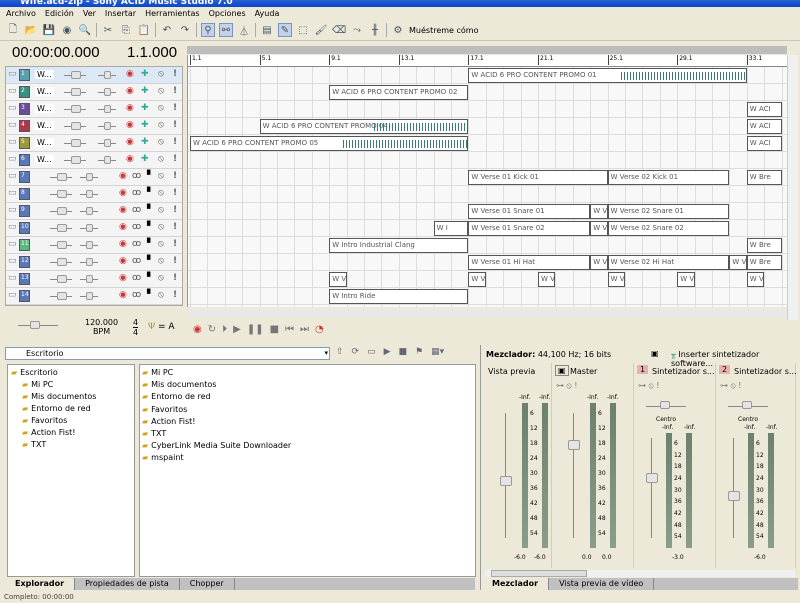 This screenshot has width=800, height=603. I want to click on track-header: ▭ 8 ◉ ꝏ ▘ ⦸ !, so click(94, 194).